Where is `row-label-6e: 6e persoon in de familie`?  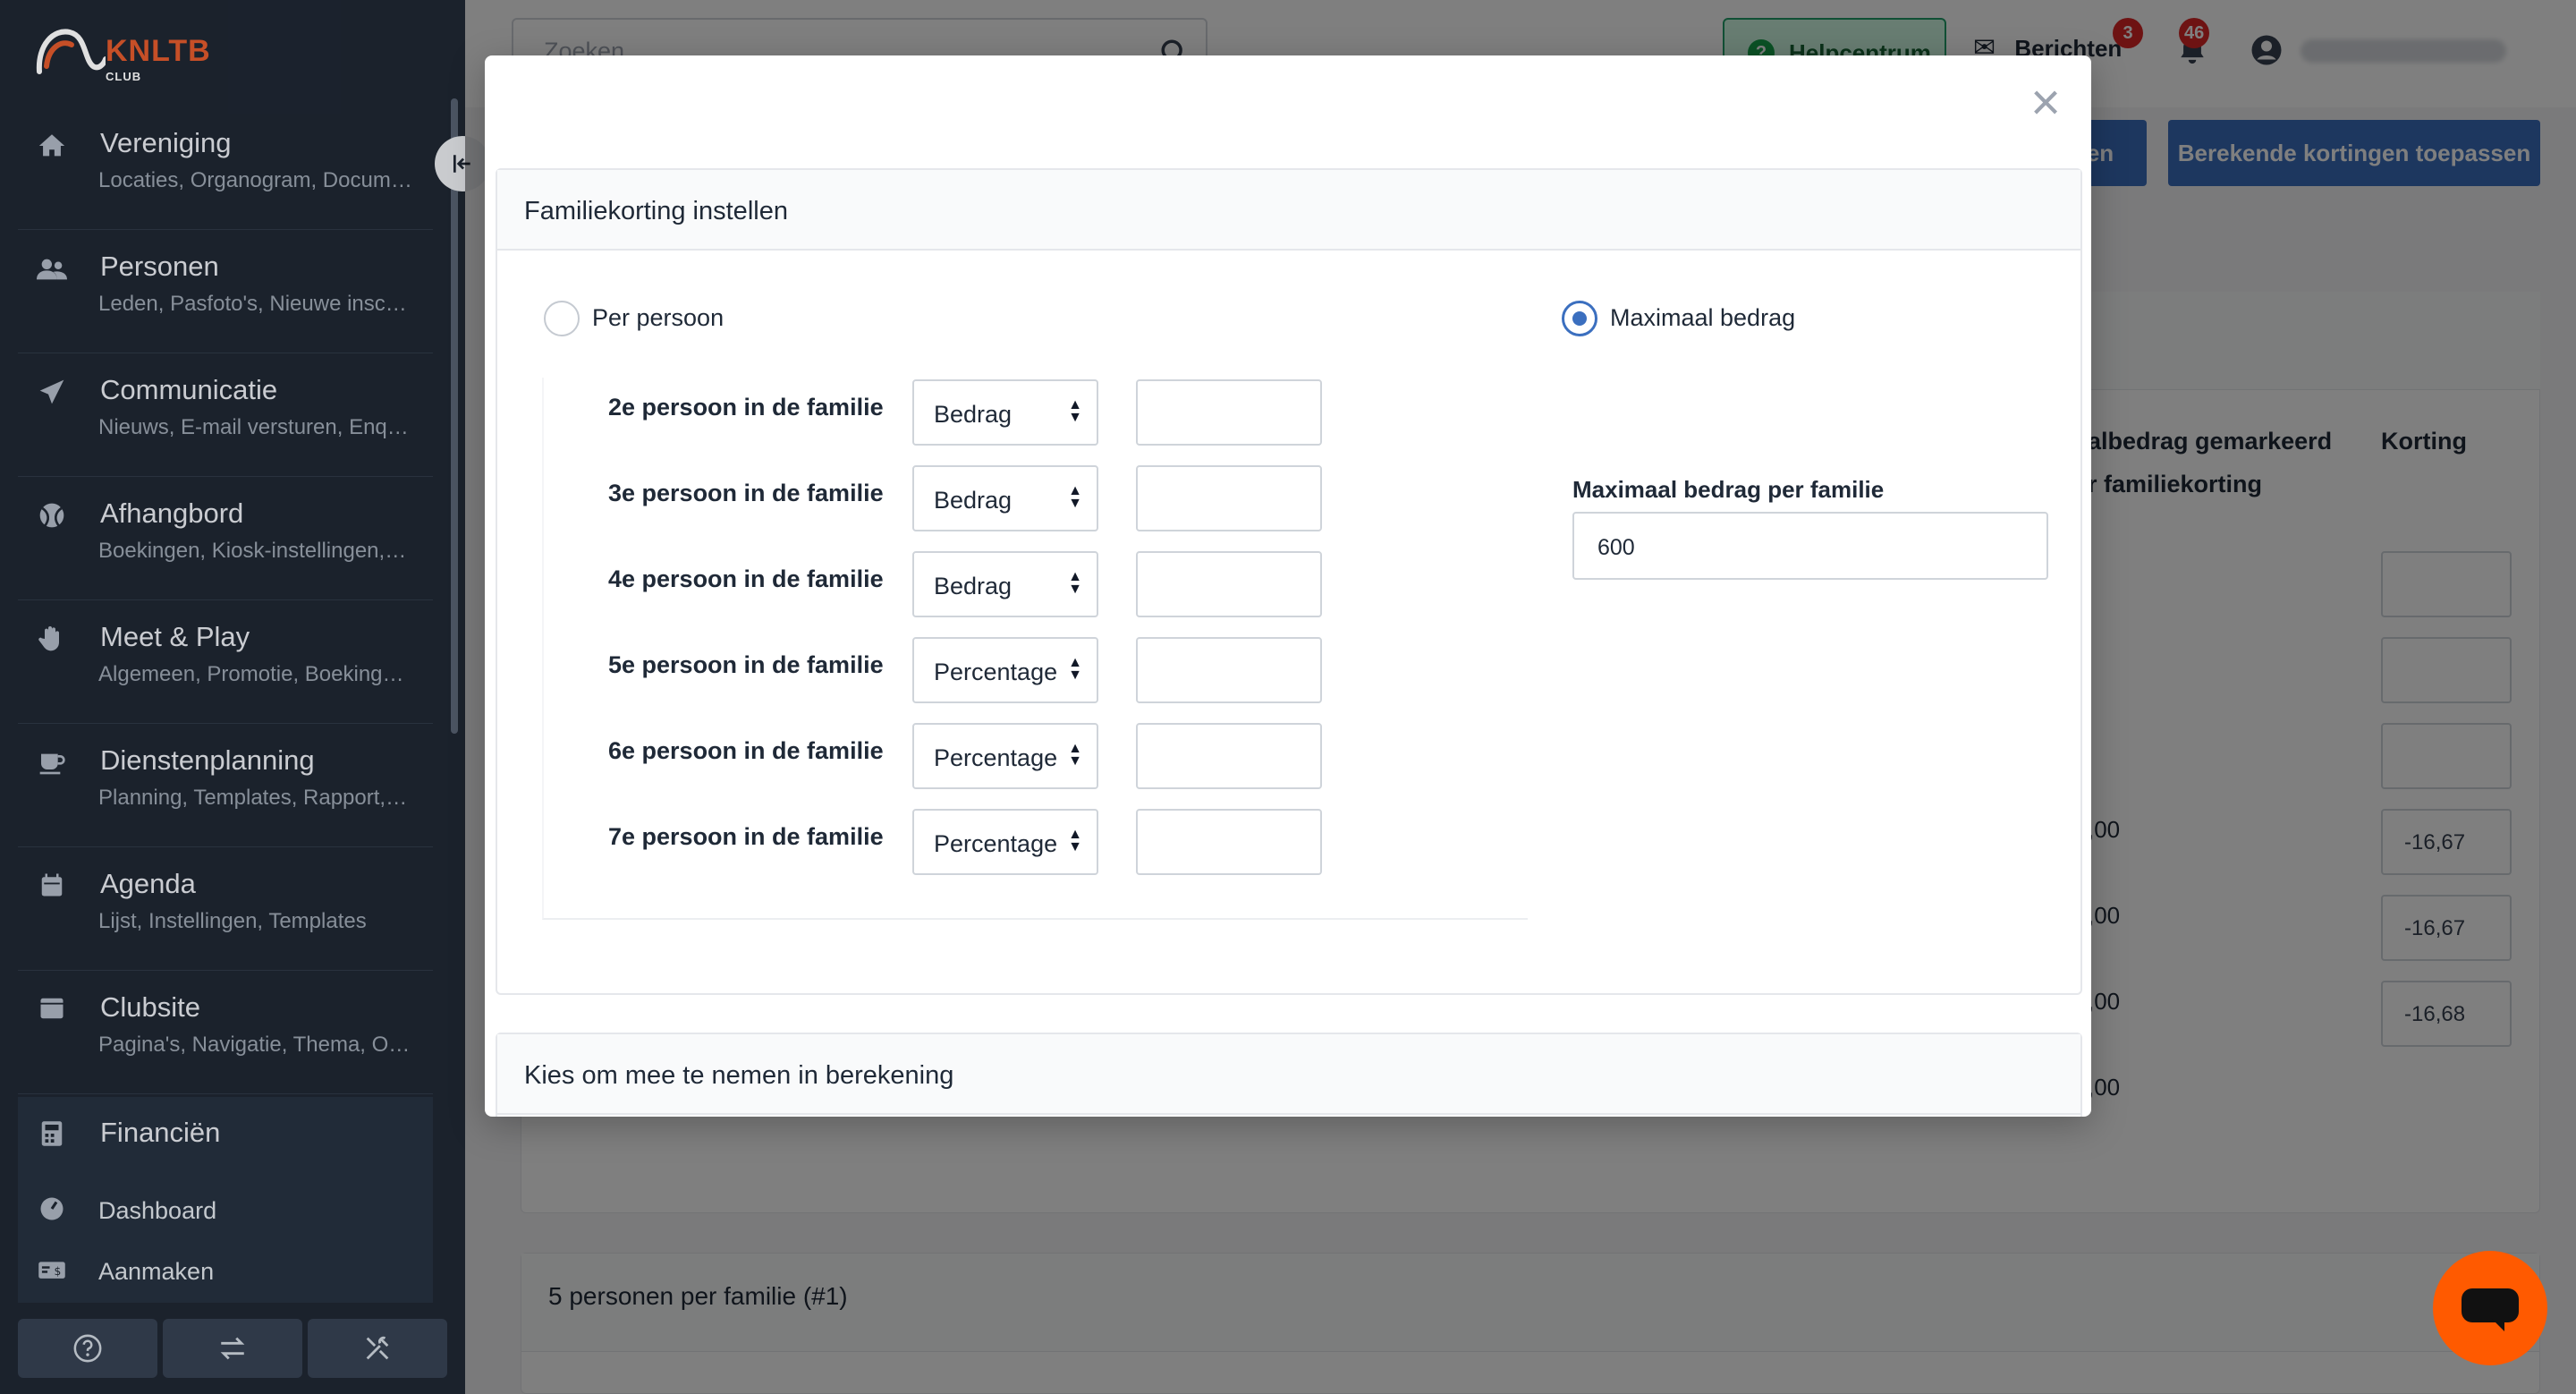 row-label-6e: 6e persoon in de familie is located at coordinates (746, 751).